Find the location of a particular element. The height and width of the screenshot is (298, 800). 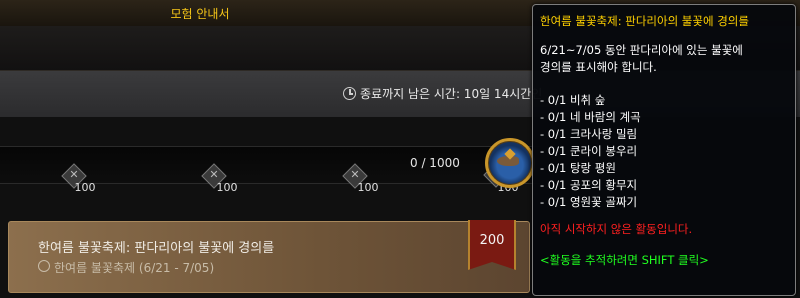

tooltip-hint: <활동을 추적하려면 SHIFT 클릭> is located at coordinates (624, 260).